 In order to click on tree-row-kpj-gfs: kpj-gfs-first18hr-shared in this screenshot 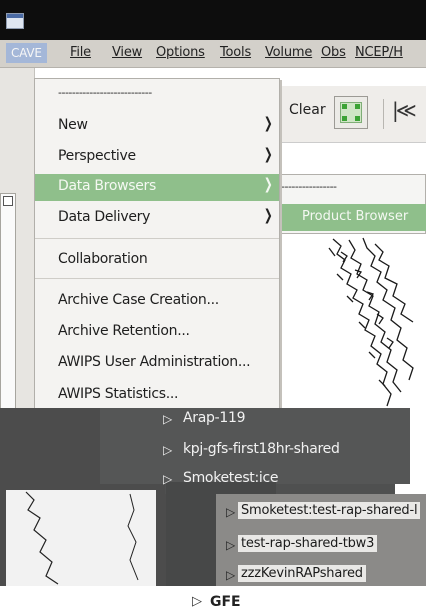, I will do `click(261, 449)`.